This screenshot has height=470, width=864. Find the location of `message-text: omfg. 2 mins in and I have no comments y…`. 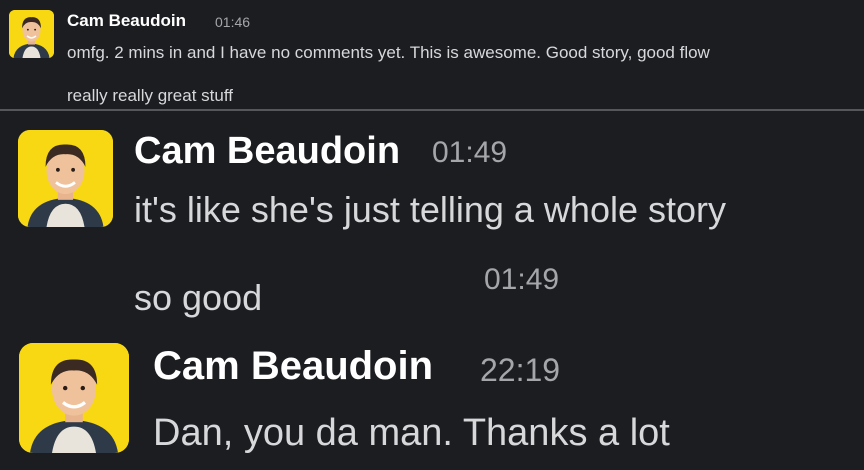

message-text: omfg. 2 mins in and I have no comments y… is located at coordinates (388, 52).